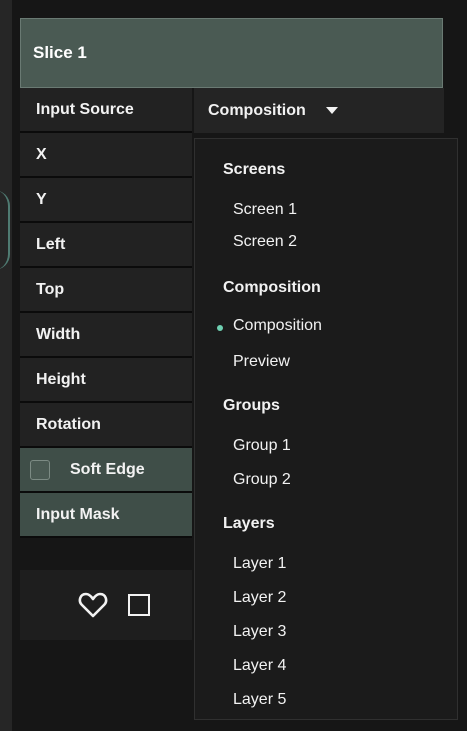 The height and width of the screenshot is (731, 467). I want to click on soft-edge-checkbox, so click(40, 469).